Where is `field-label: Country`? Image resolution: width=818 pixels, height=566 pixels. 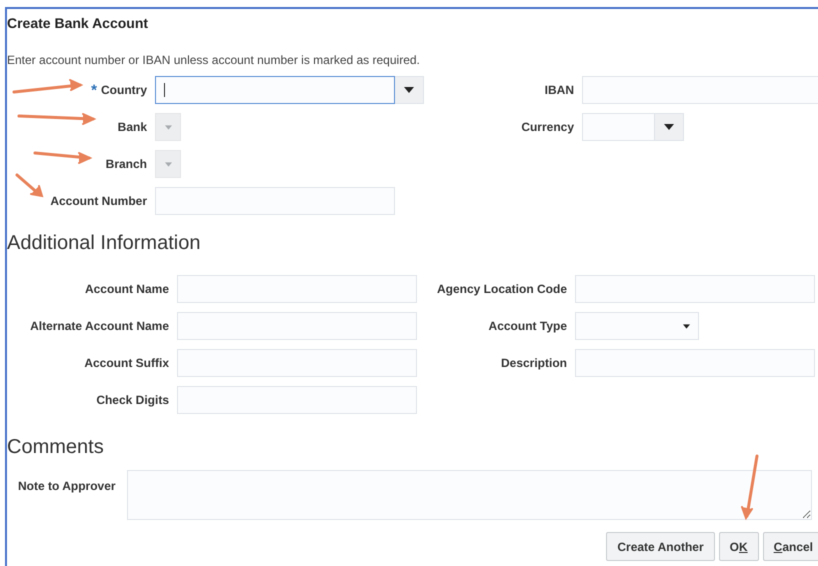
field-label: Country is located at coordinates (124, 90).